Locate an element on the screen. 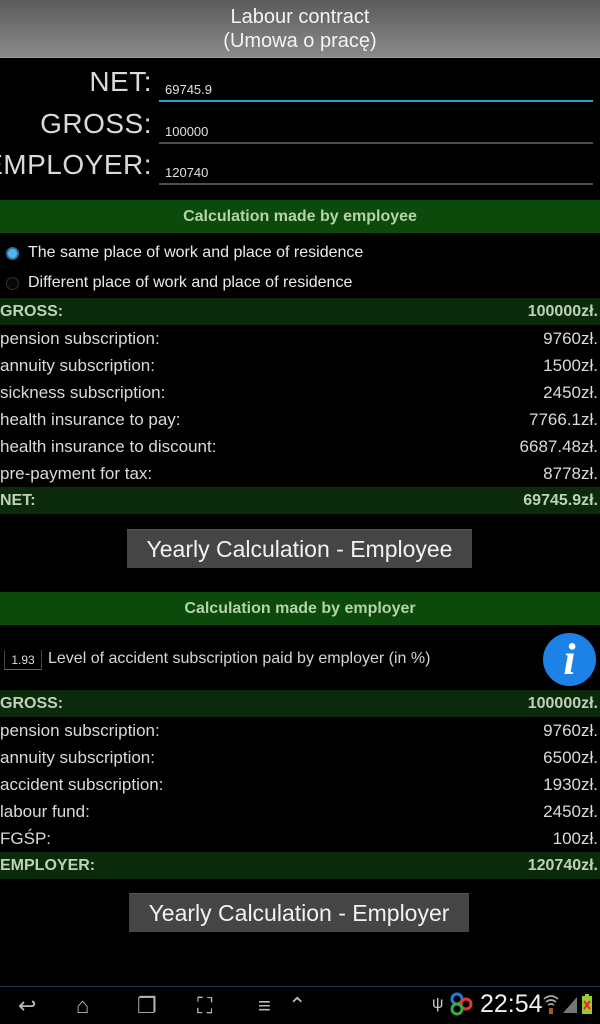  radio-selected-icon is located at coordinates (12, 253).